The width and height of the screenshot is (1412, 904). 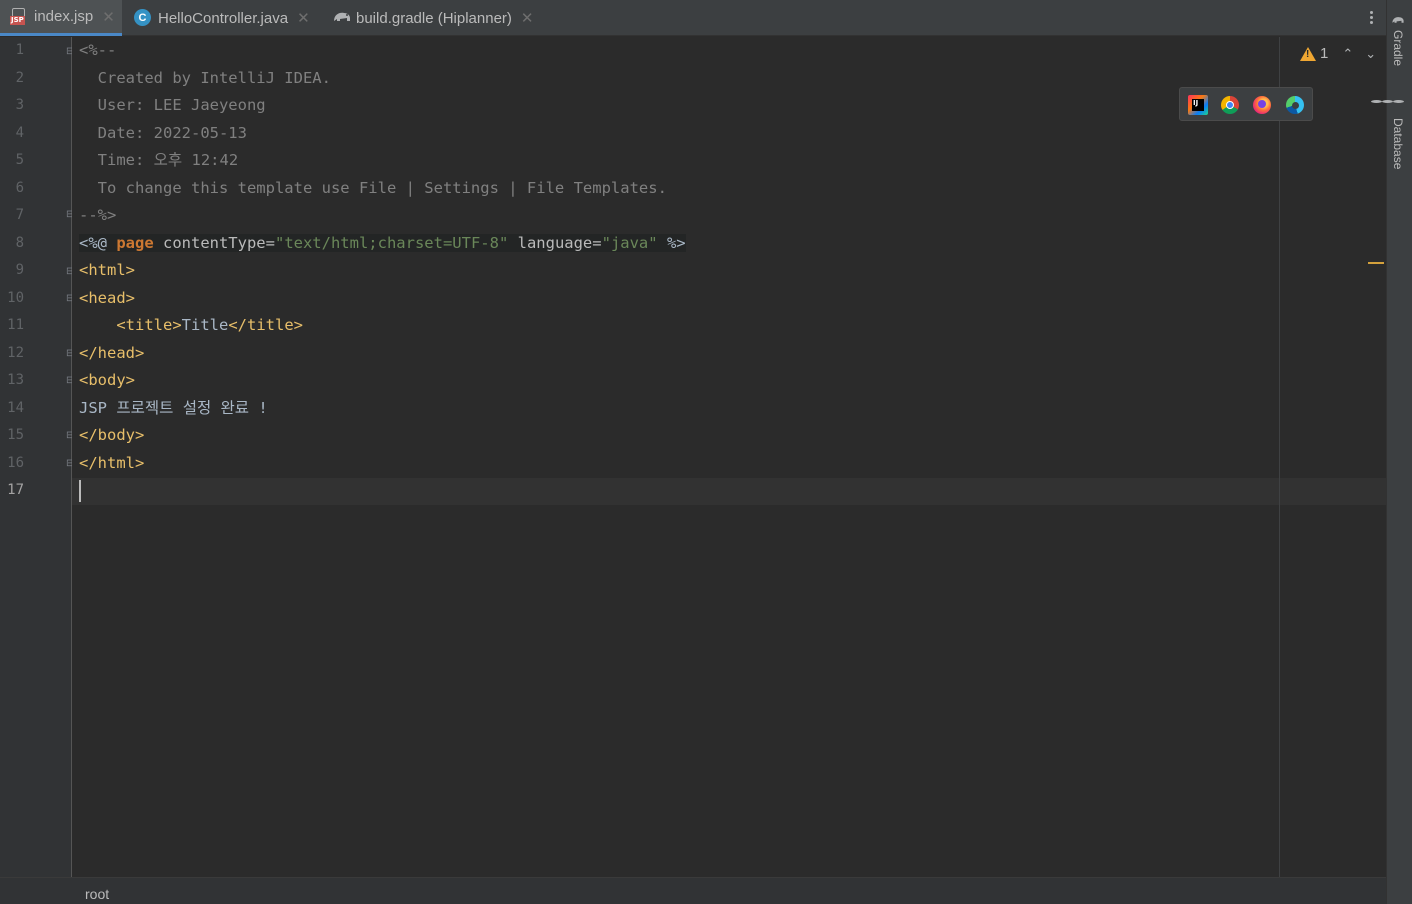 What do you see at coordinates (149, 325) in the screenshot?
I see `tag-open: <title>` at bounding box center [149, 325].